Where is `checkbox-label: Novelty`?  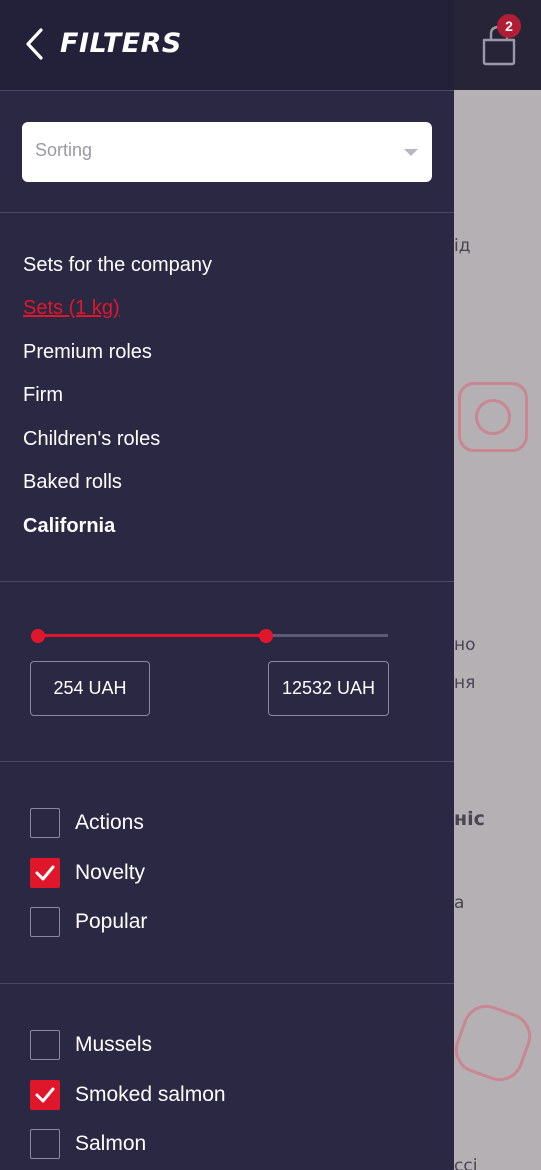 checkbox-label: Novelty is located at coordinates (110, 872).